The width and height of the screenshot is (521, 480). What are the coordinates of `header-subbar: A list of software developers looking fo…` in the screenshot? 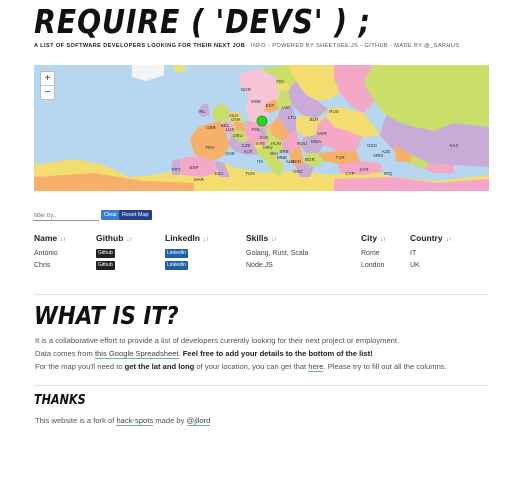 It's located at (246, 46).